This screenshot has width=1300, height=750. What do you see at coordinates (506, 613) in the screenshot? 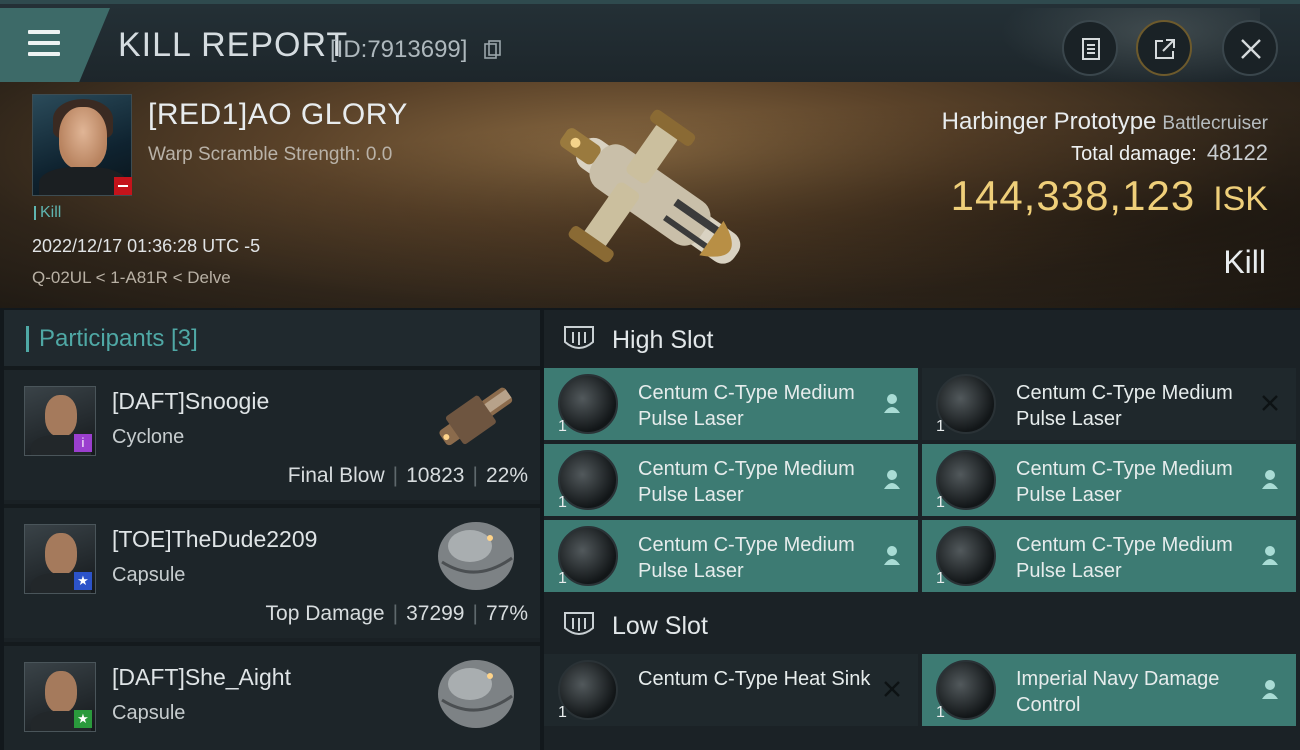
I see `participant-percent: 77%` at bounding box center [506, 613].